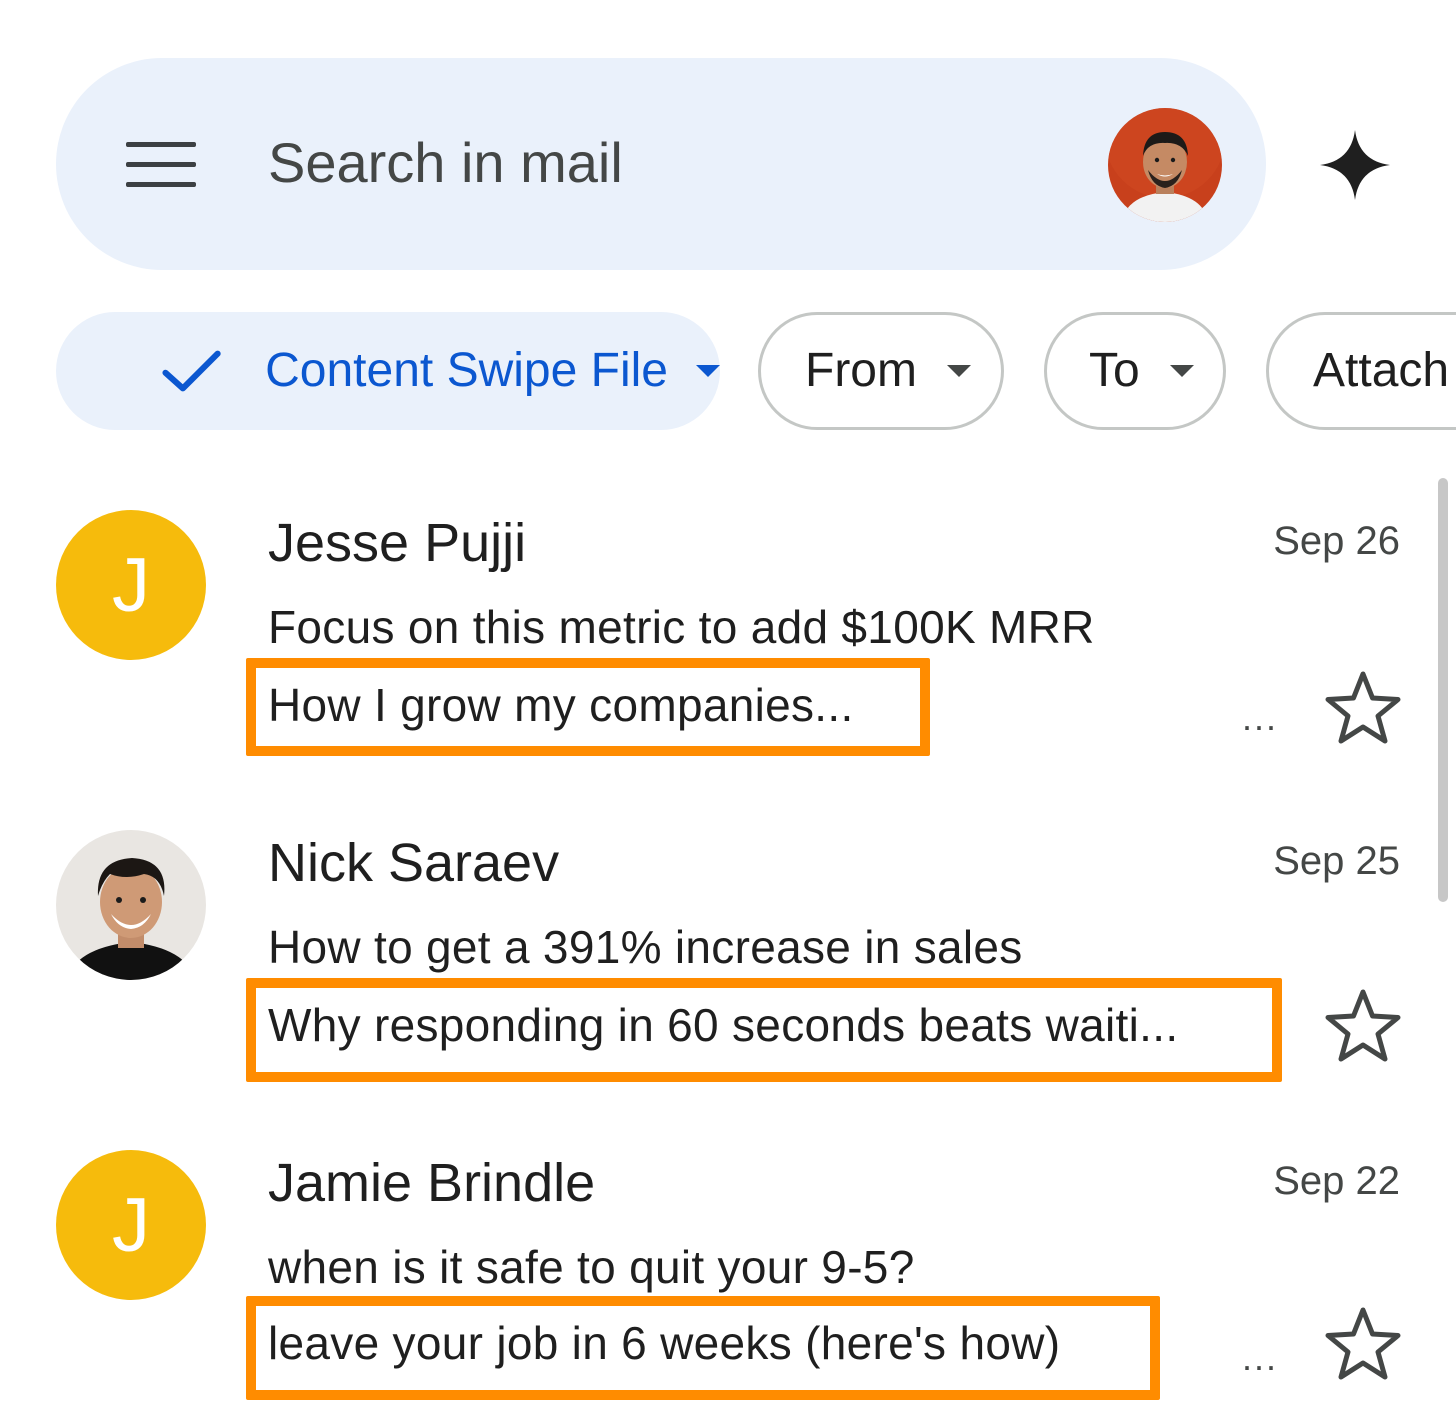  Describe the element at coordinates (1355, 165) in the screenshot. I see `gemini-sparkle-icon` at that location.